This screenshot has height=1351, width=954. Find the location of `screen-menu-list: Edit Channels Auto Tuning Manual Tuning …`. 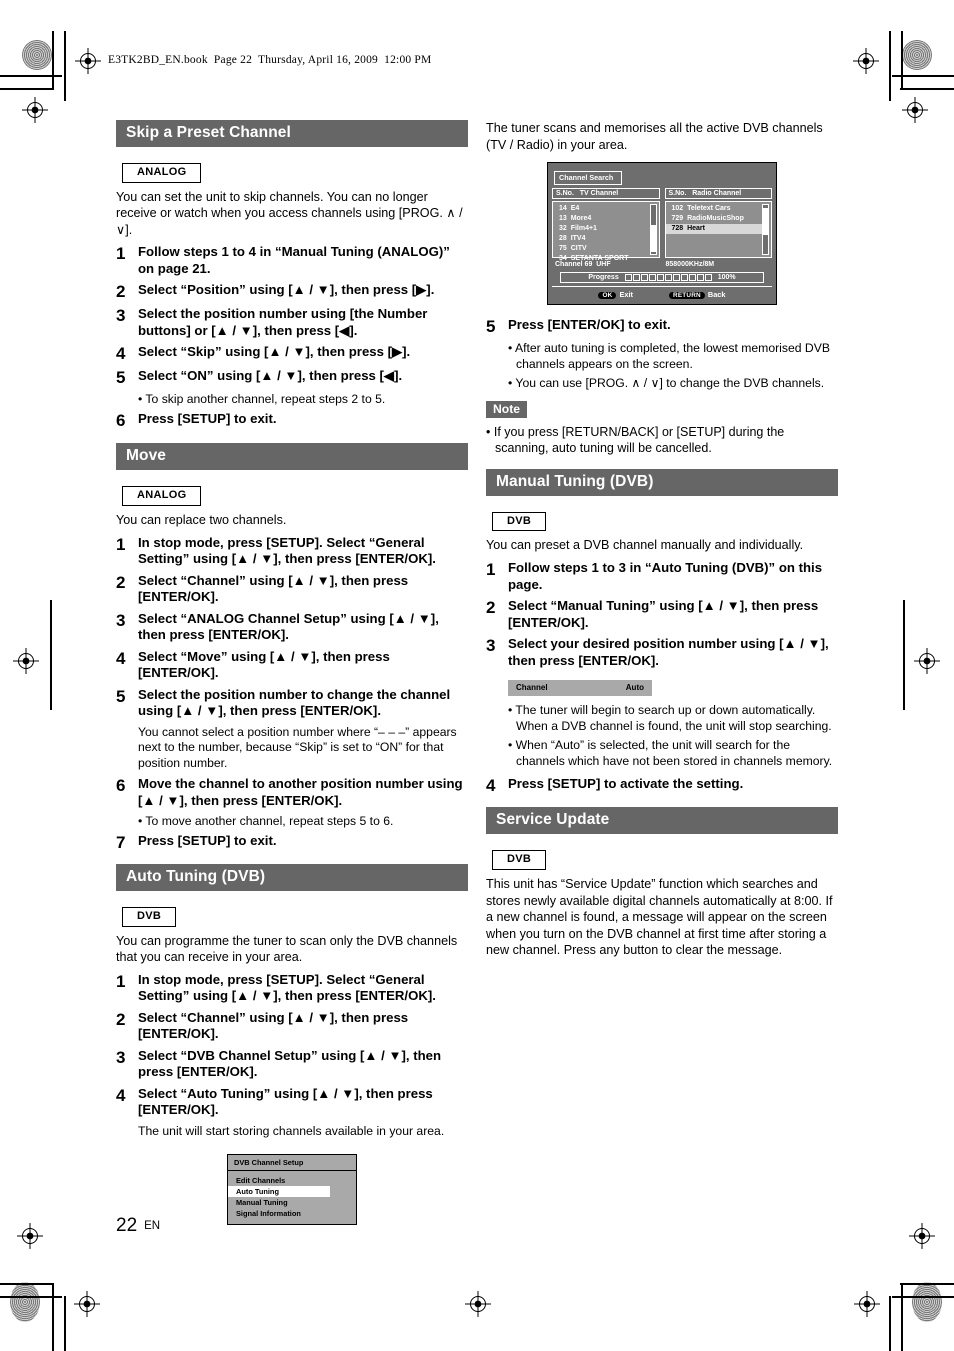

screen-menu-list: Edit Channels Auto Tuning Manual Tuning … is located at coordinates (292, 1197).